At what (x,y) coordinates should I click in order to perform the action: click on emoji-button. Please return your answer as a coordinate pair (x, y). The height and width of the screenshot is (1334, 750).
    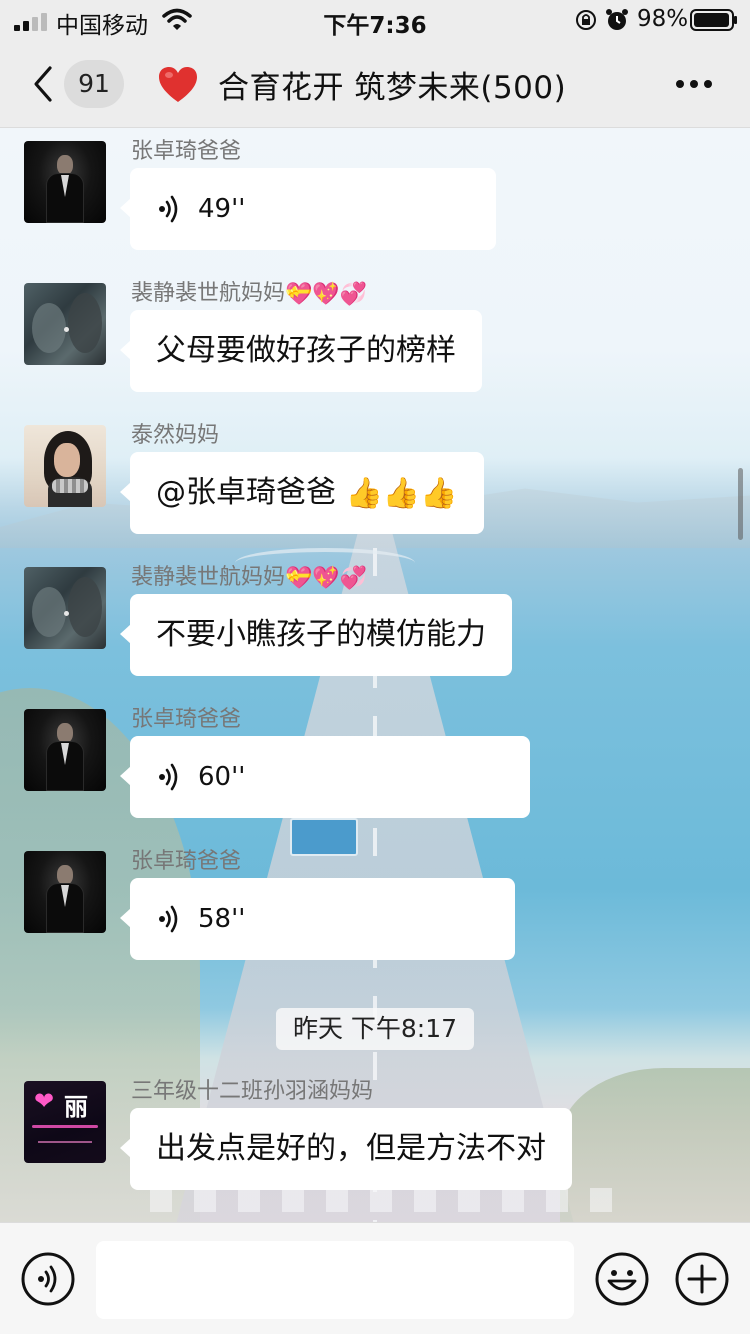
    Looking at the image, I should click on (622, 1279).